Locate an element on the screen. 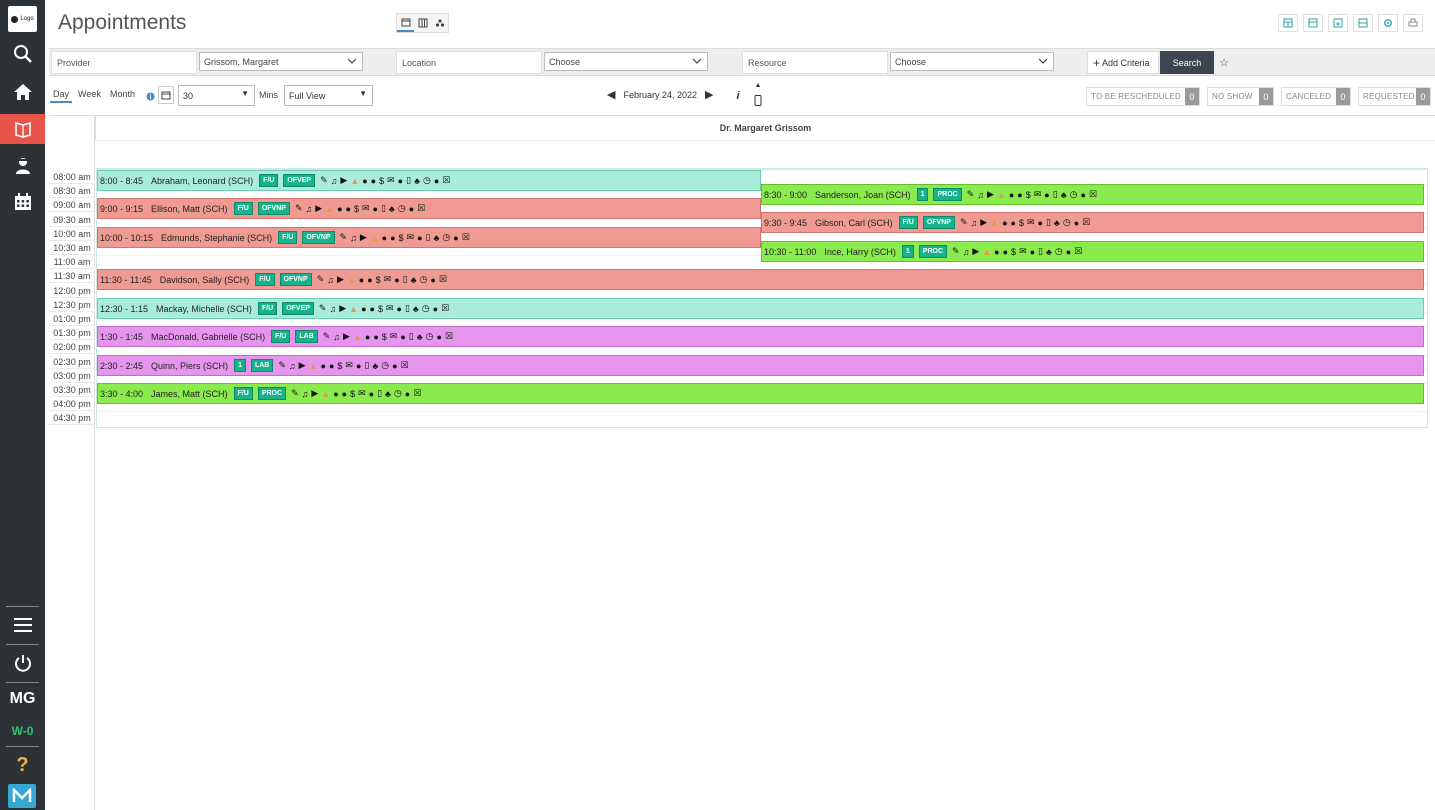  group-view-button is located at coordinates (439, 23).